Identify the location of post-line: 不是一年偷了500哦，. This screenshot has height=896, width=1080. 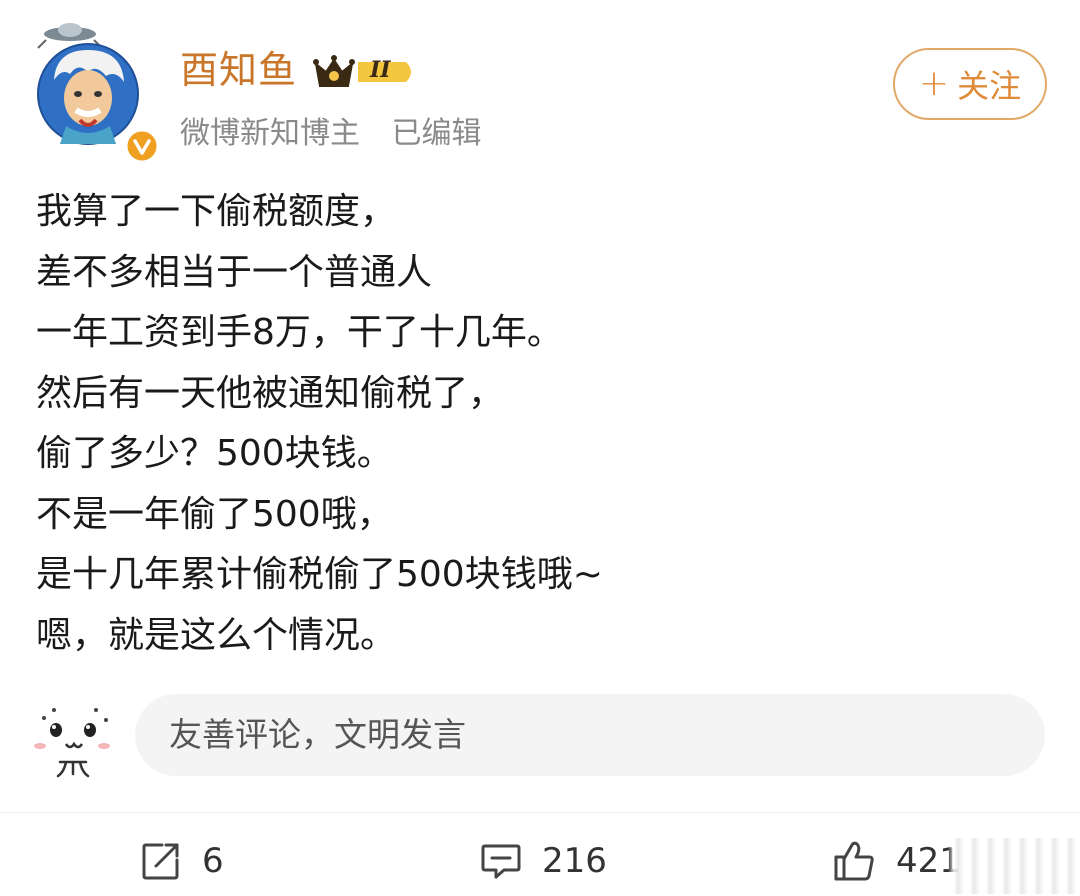
(214, 514).